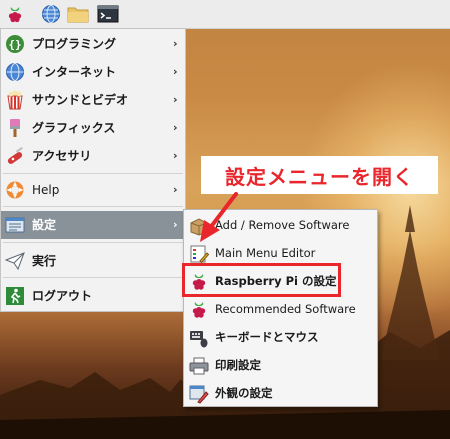  I want to click on submenu-item-keyboard-mouse: キーボードとマウス, so click(280, 337).